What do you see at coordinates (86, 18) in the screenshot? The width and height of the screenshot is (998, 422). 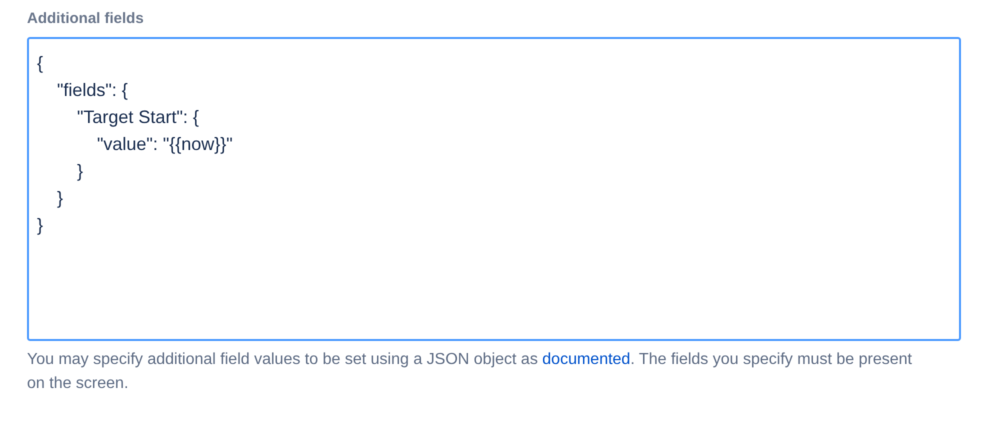 I see `field-label: Additional fields` at bounding box center [86, 18].